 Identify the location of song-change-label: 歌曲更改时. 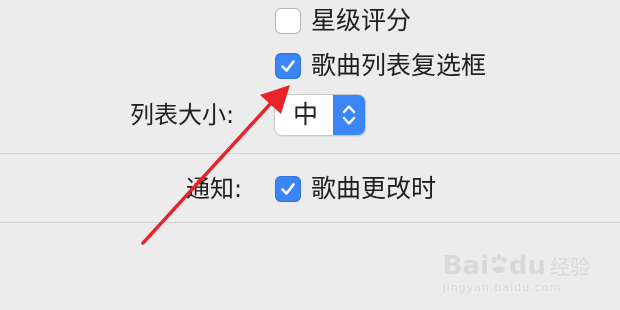
(374, 188).